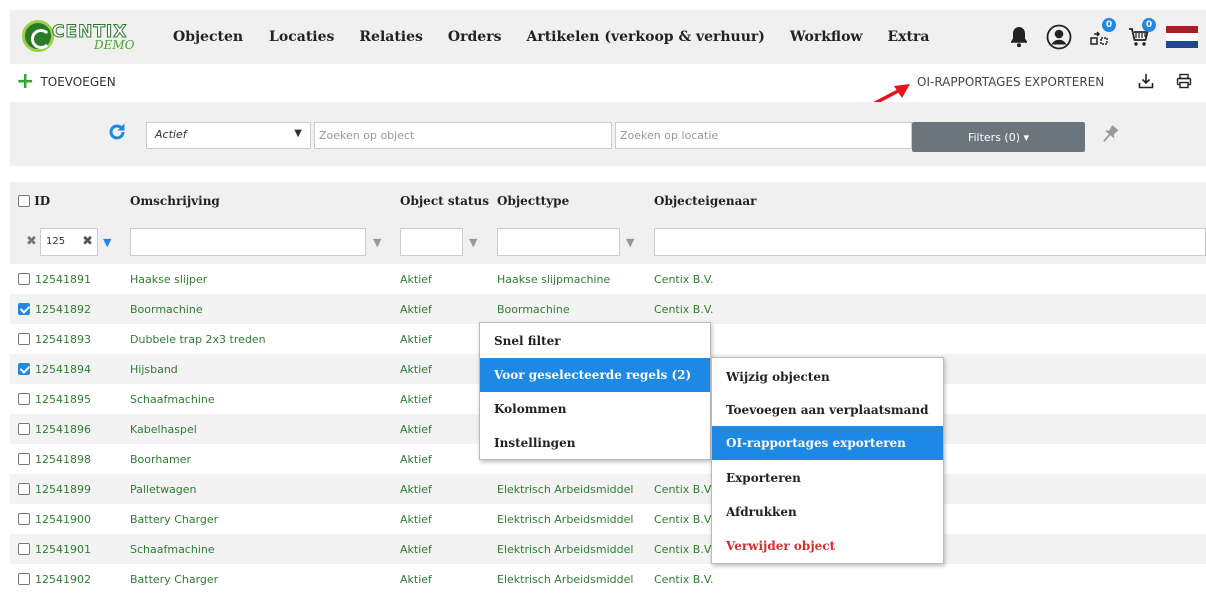  Describe the element at coordinates (827, 478) in the screenshot. I see `submenu-export: Exporteren` at that location.